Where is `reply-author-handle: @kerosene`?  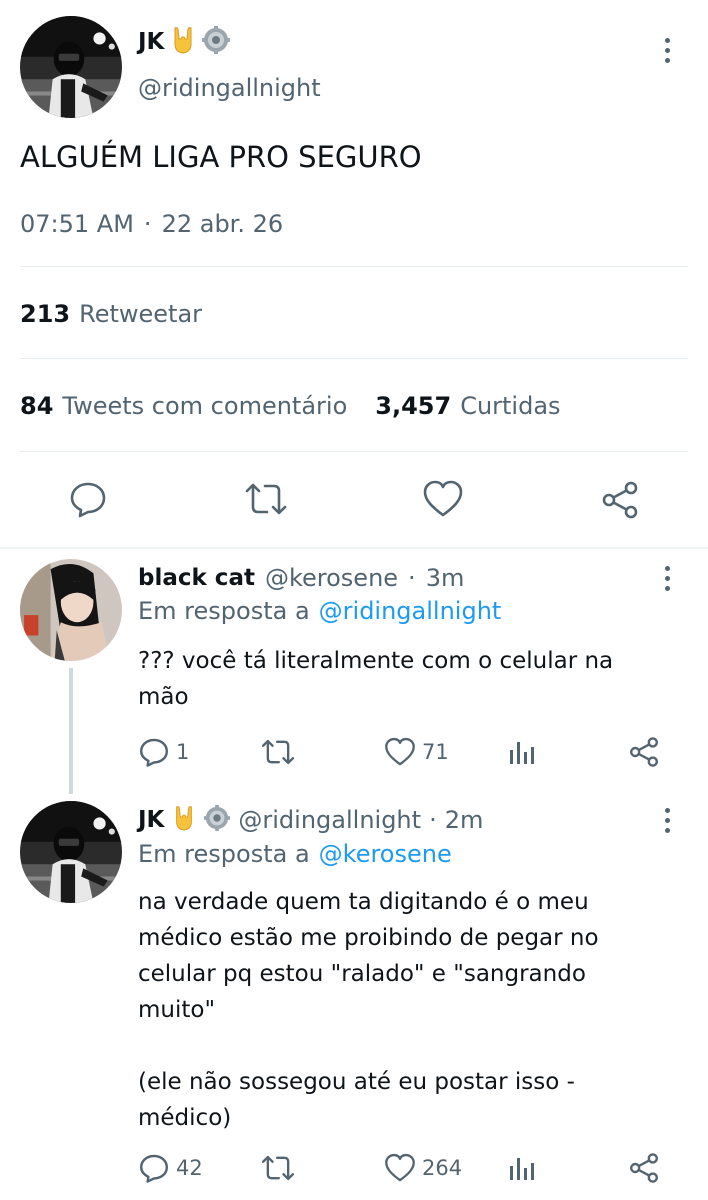 reply-author-handle: @kerosene is located at coordinates (331, 578).